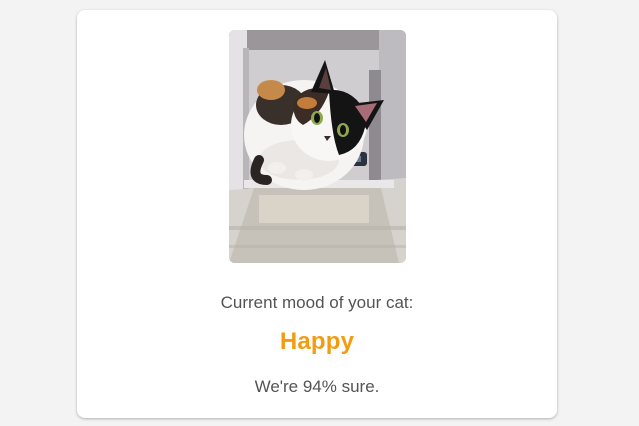 This screenshot has width=639, height=426. Describe the element at coordinates (317, 341) in the screenshot. I see `mood-value: Happy` at that location.